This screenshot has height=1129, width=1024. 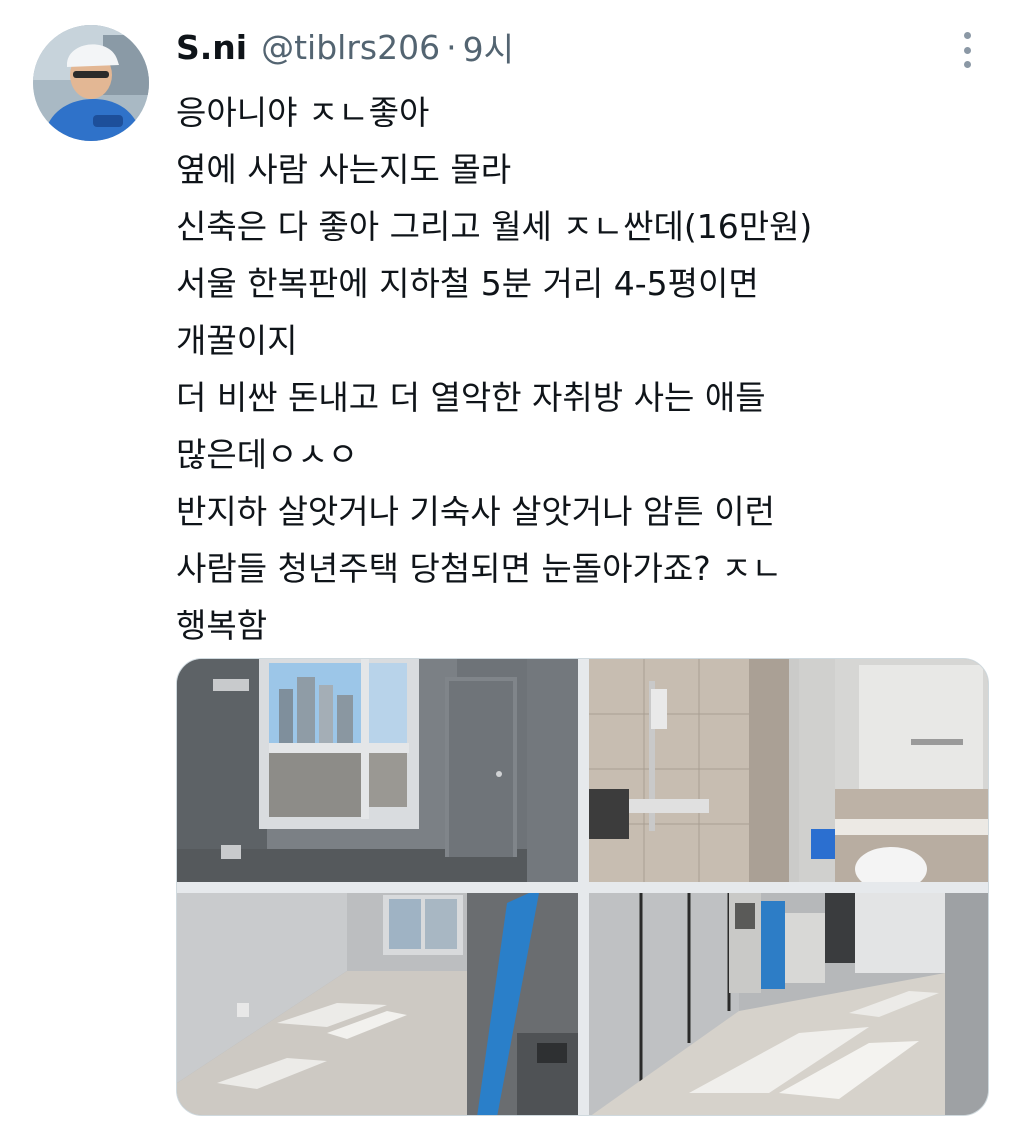 What do you see at coordinates (494, 226) in the screenshot?
I see `tweet-text-line: 신축은 다 좋아 그리고 월세 ㅈㄴ싼데(16만원)` at bounding box center [494, 226].